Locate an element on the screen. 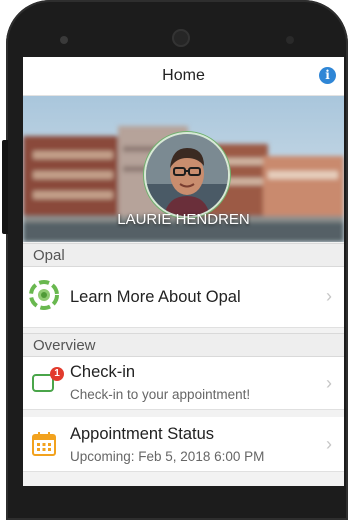 The height and width of the screenshot is (520, 353). opal-logo-icon is located at coordinates (44, 295).